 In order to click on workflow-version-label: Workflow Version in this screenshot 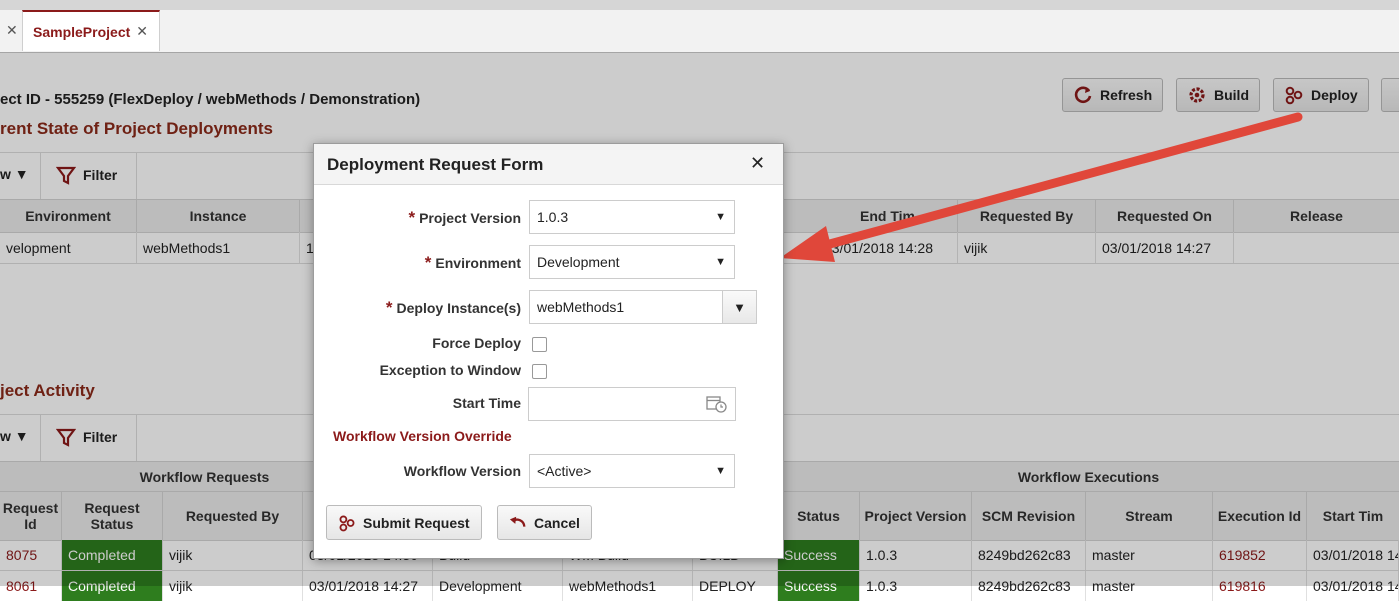, I will do `click(462, 471)`.